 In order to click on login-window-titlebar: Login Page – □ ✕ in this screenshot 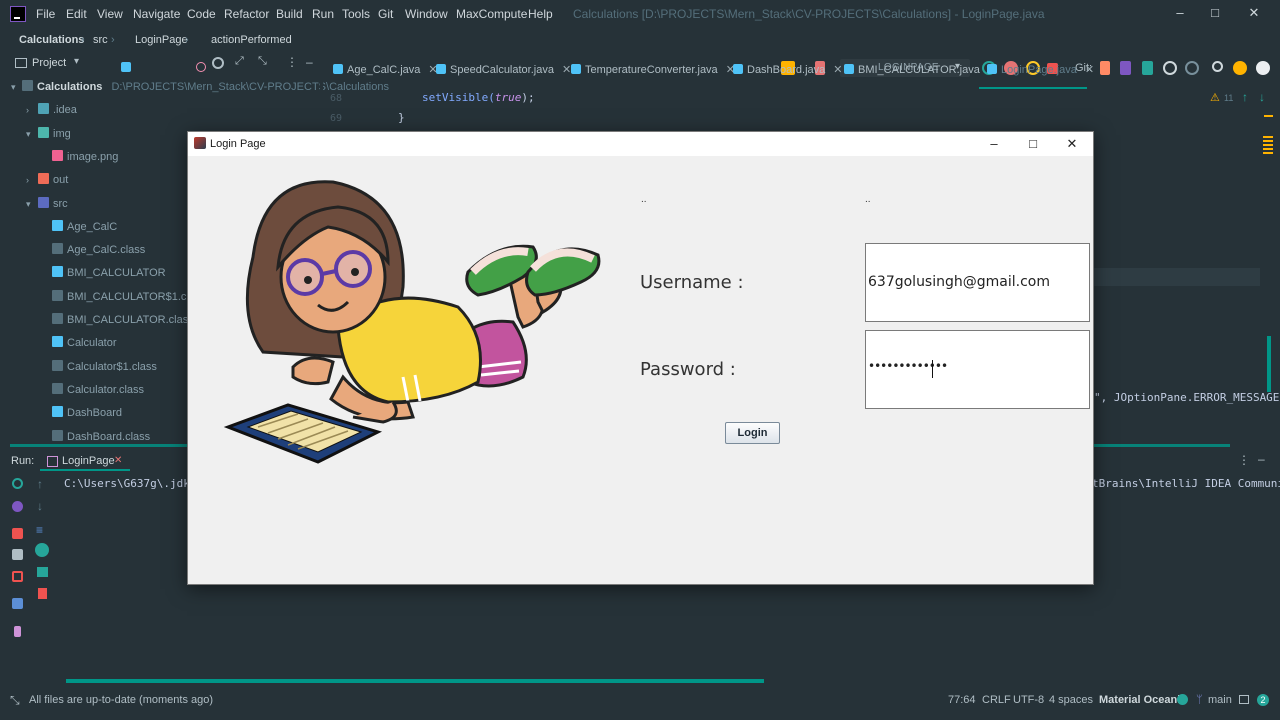, I will do `click(640, 144)`.